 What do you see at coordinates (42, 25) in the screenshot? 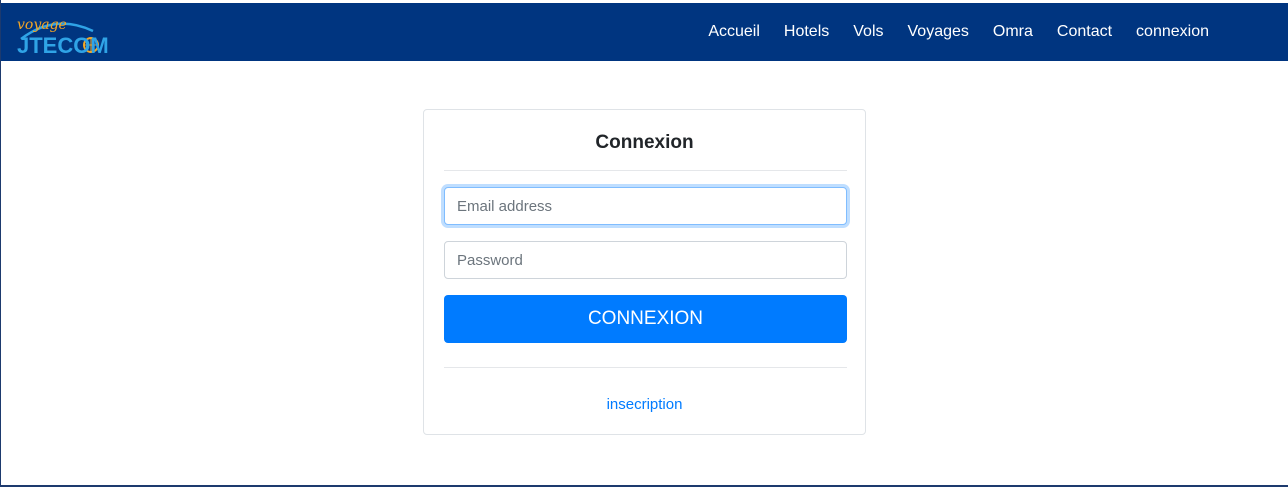
I see `logo-script-text: voyage` at bounding box center [42, 25].